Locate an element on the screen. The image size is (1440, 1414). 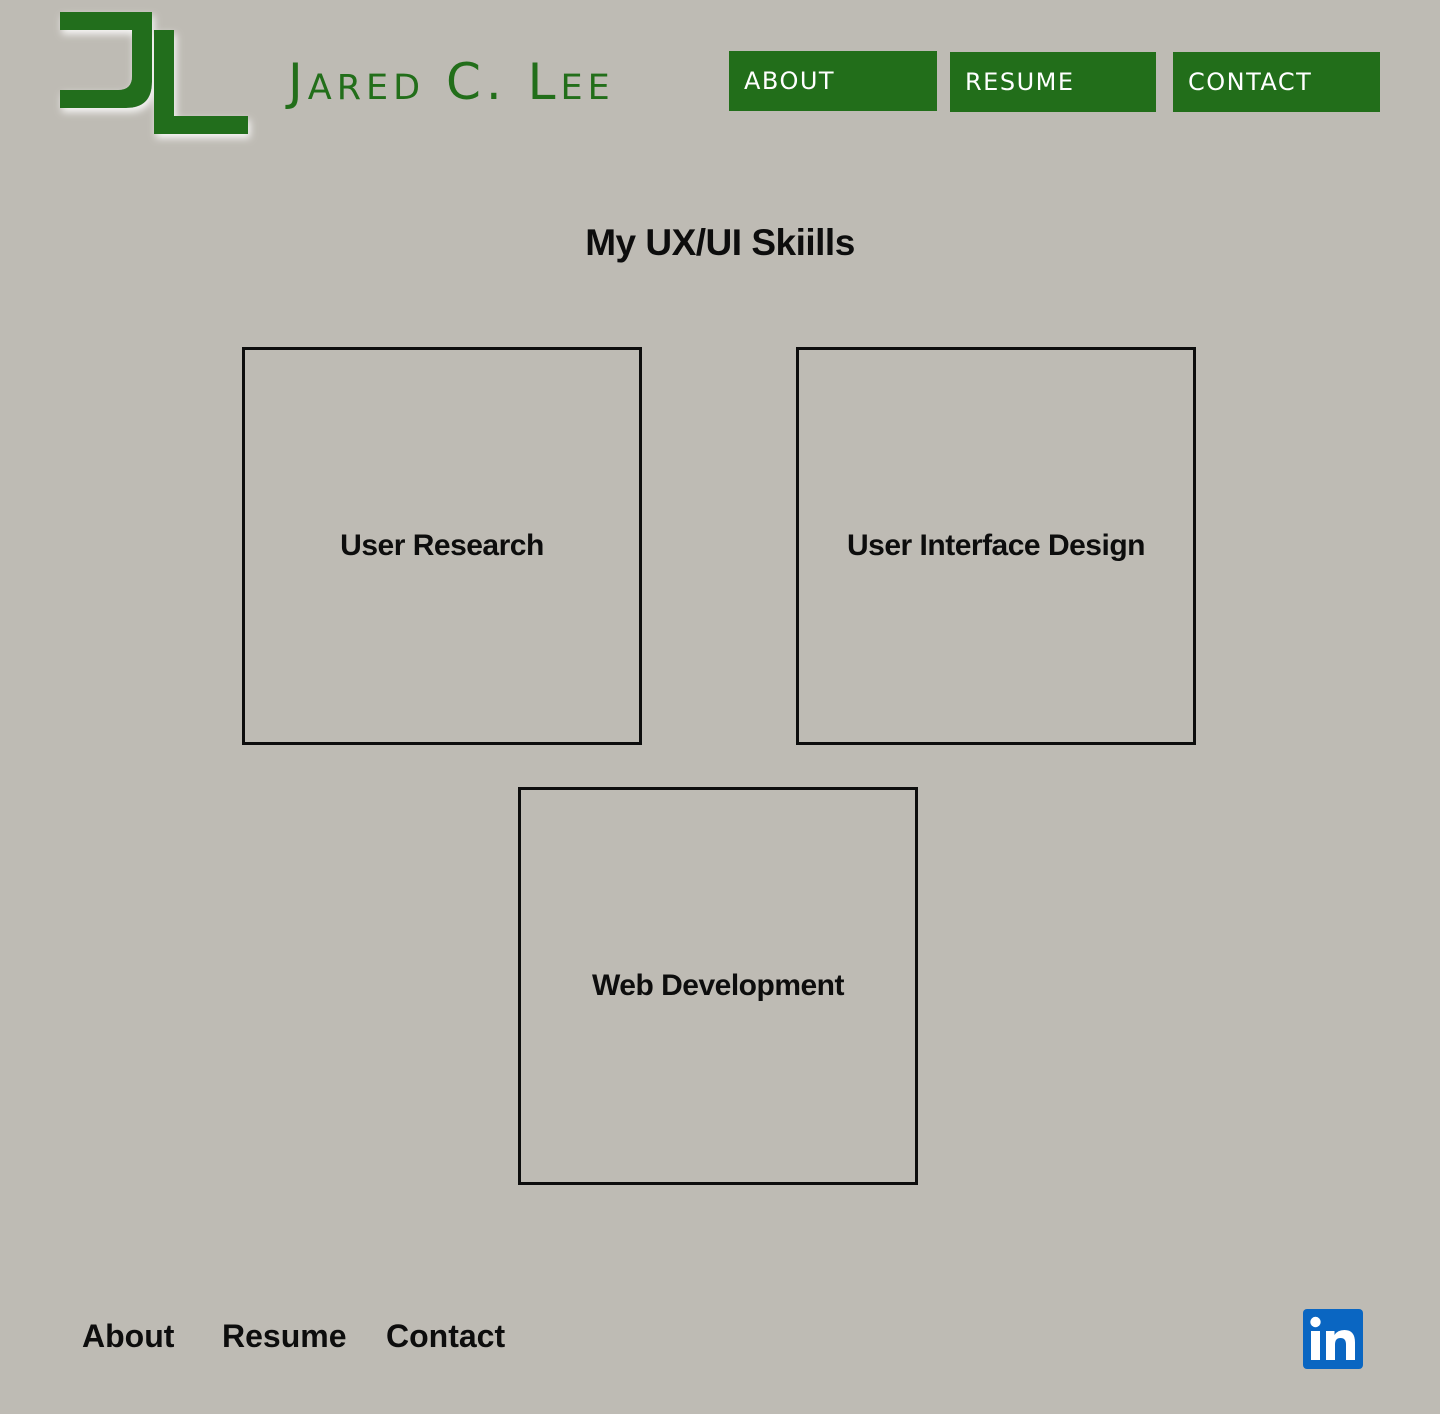
skill-card-user-research: User Research is located at coordinates (442, 546).